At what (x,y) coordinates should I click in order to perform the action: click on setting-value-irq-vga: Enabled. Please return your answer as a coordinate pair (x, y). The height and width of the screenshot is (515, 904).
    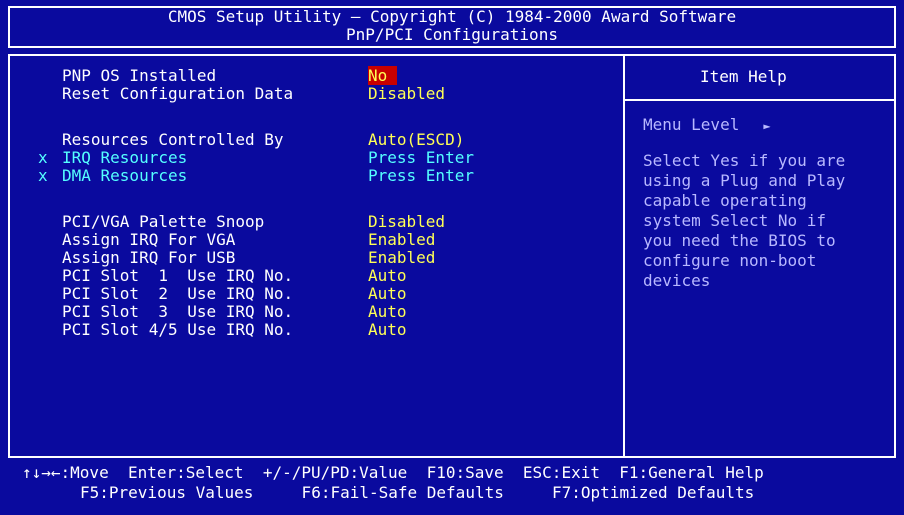
    Looking at the image, I should click on (401, 240).